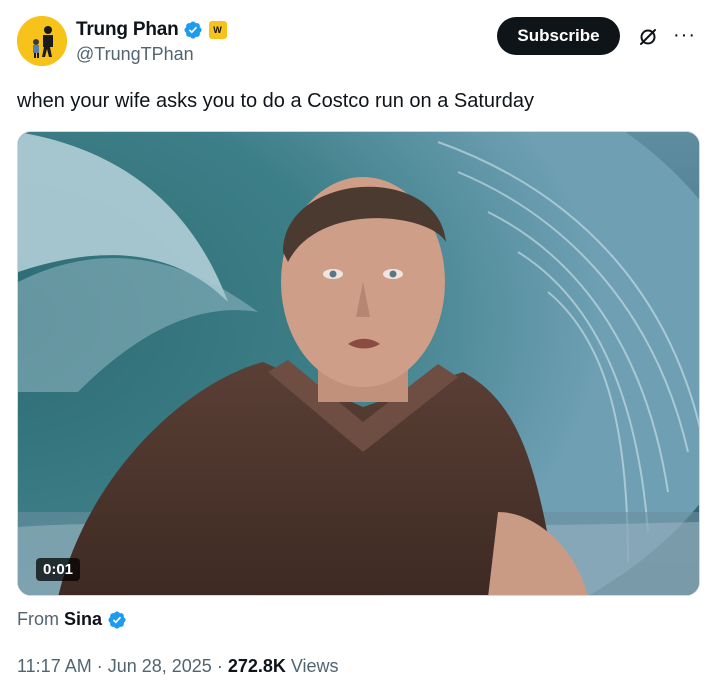 The height and width of the screenshot is (694, 716). Describe the element at coordinates (558, 36) in the screenshot. I see `subscribe-button: Subscribe` at that location.